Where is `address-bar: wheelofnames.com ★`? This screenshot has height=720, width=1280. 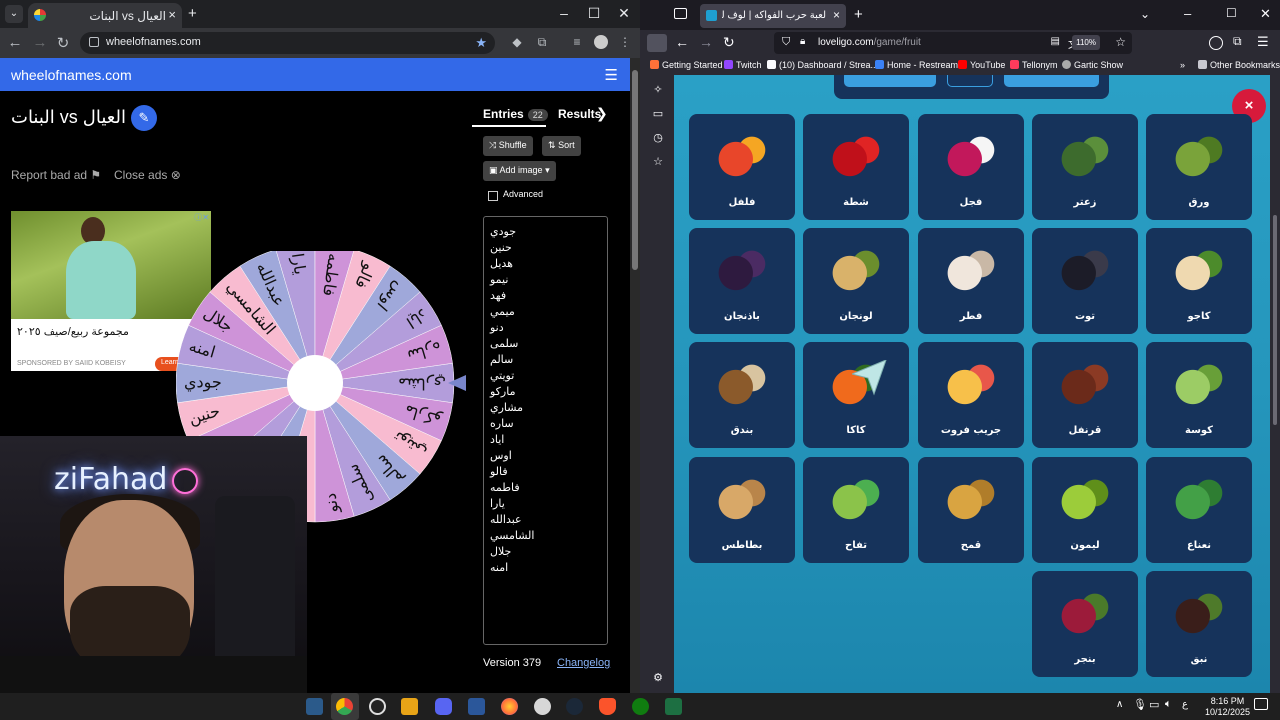
address-bar: wheelofnames.com ★ is located at coordinates (287, 43).